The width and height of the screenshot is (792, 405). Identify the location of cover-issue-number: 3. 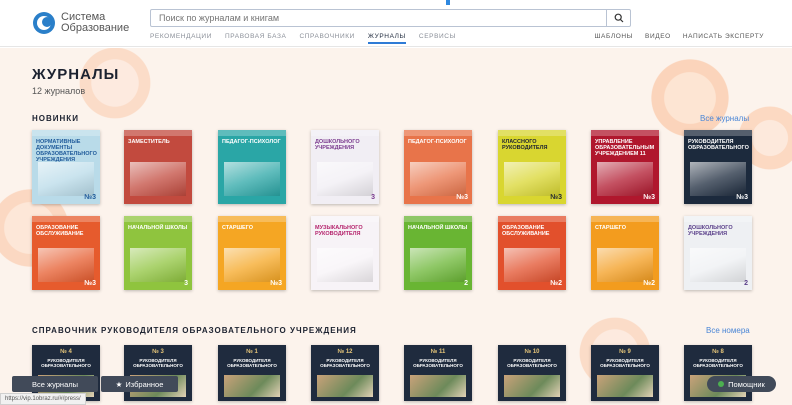
(373, 197).